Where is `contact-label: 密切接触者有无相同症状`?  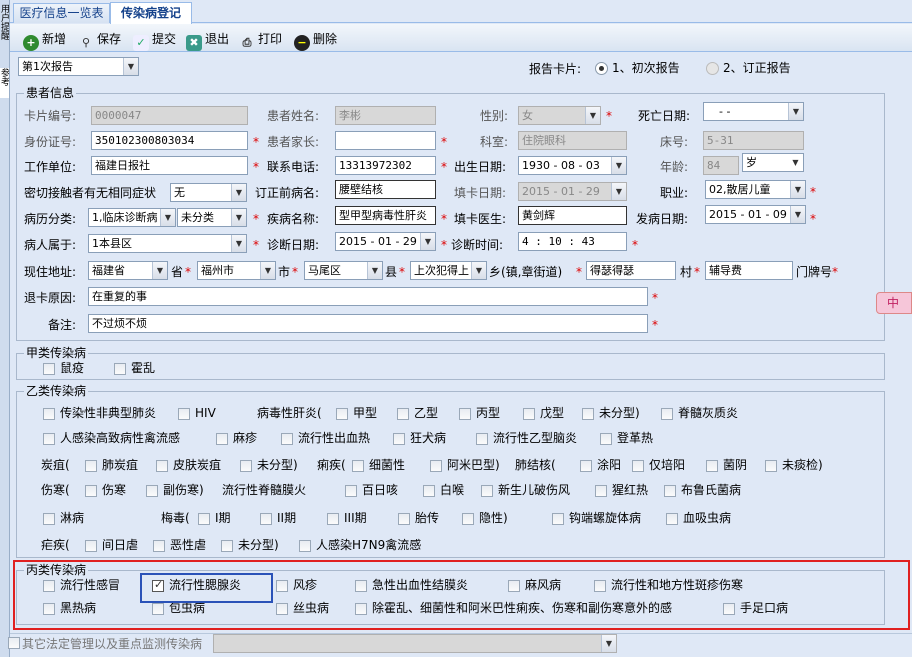
contact-label: 密切接触者有无相同症状 is located at coordinates (90, 193).